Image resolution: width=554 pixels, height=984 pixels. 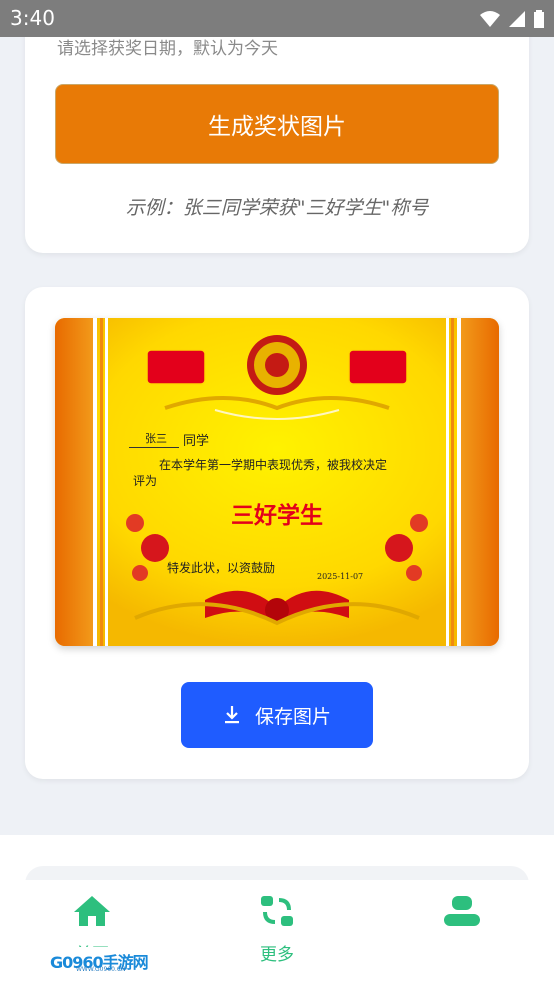 What do you see at coordinates (231, 715) in the screenshot?
I see `download-icon` at bounding box center [231, 715].